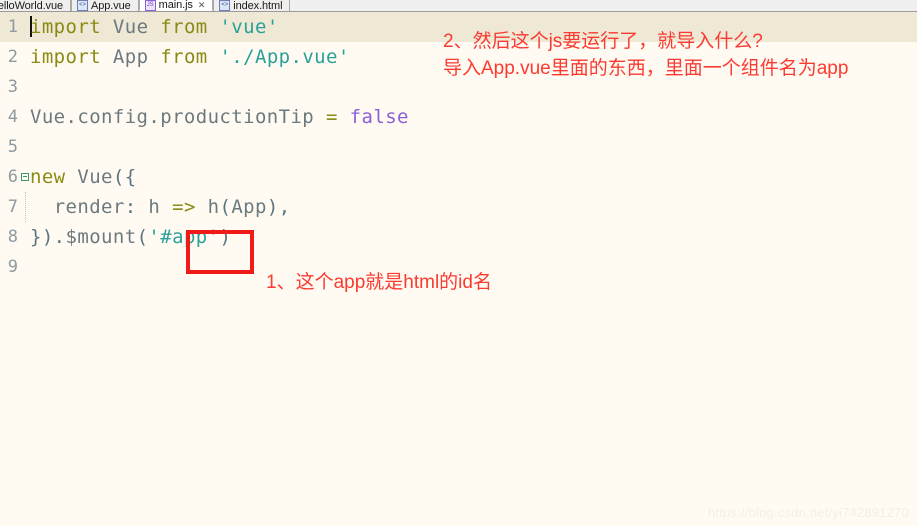 This screenshot has width=917, height=526. What do you see at coordinates (12, 207) in the screenshot?
I see `line-number: 7` at bounding box center [12, 207].